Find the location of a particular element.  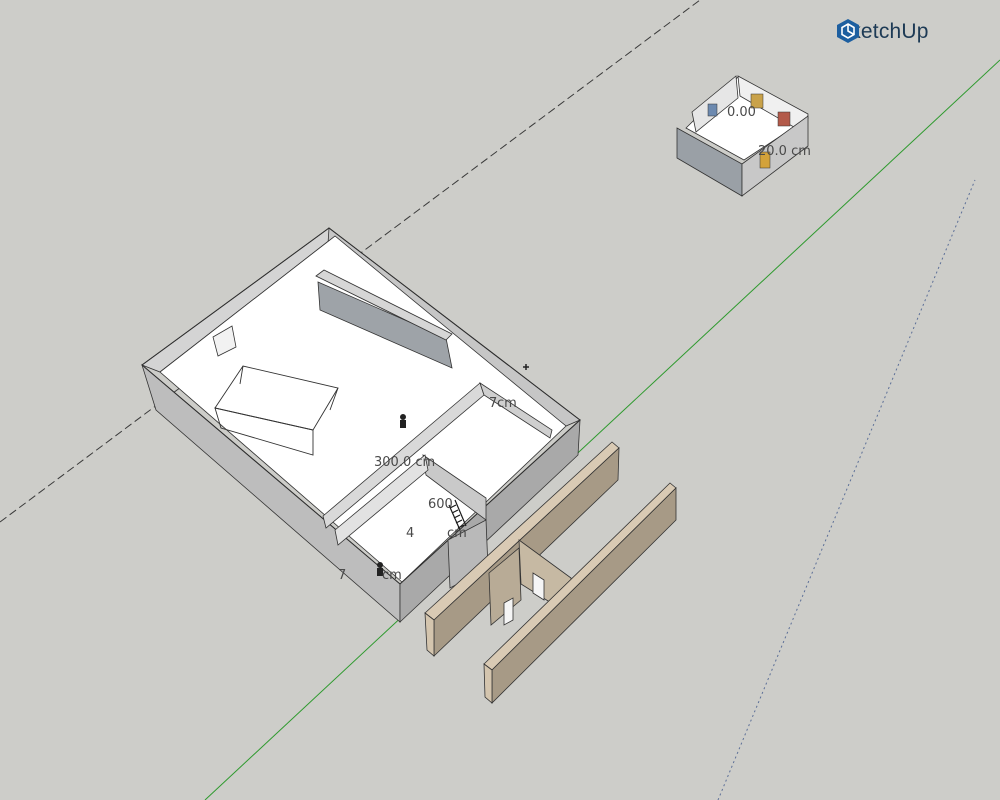

wood-wall-back-end is located at coordinates (429, 634).